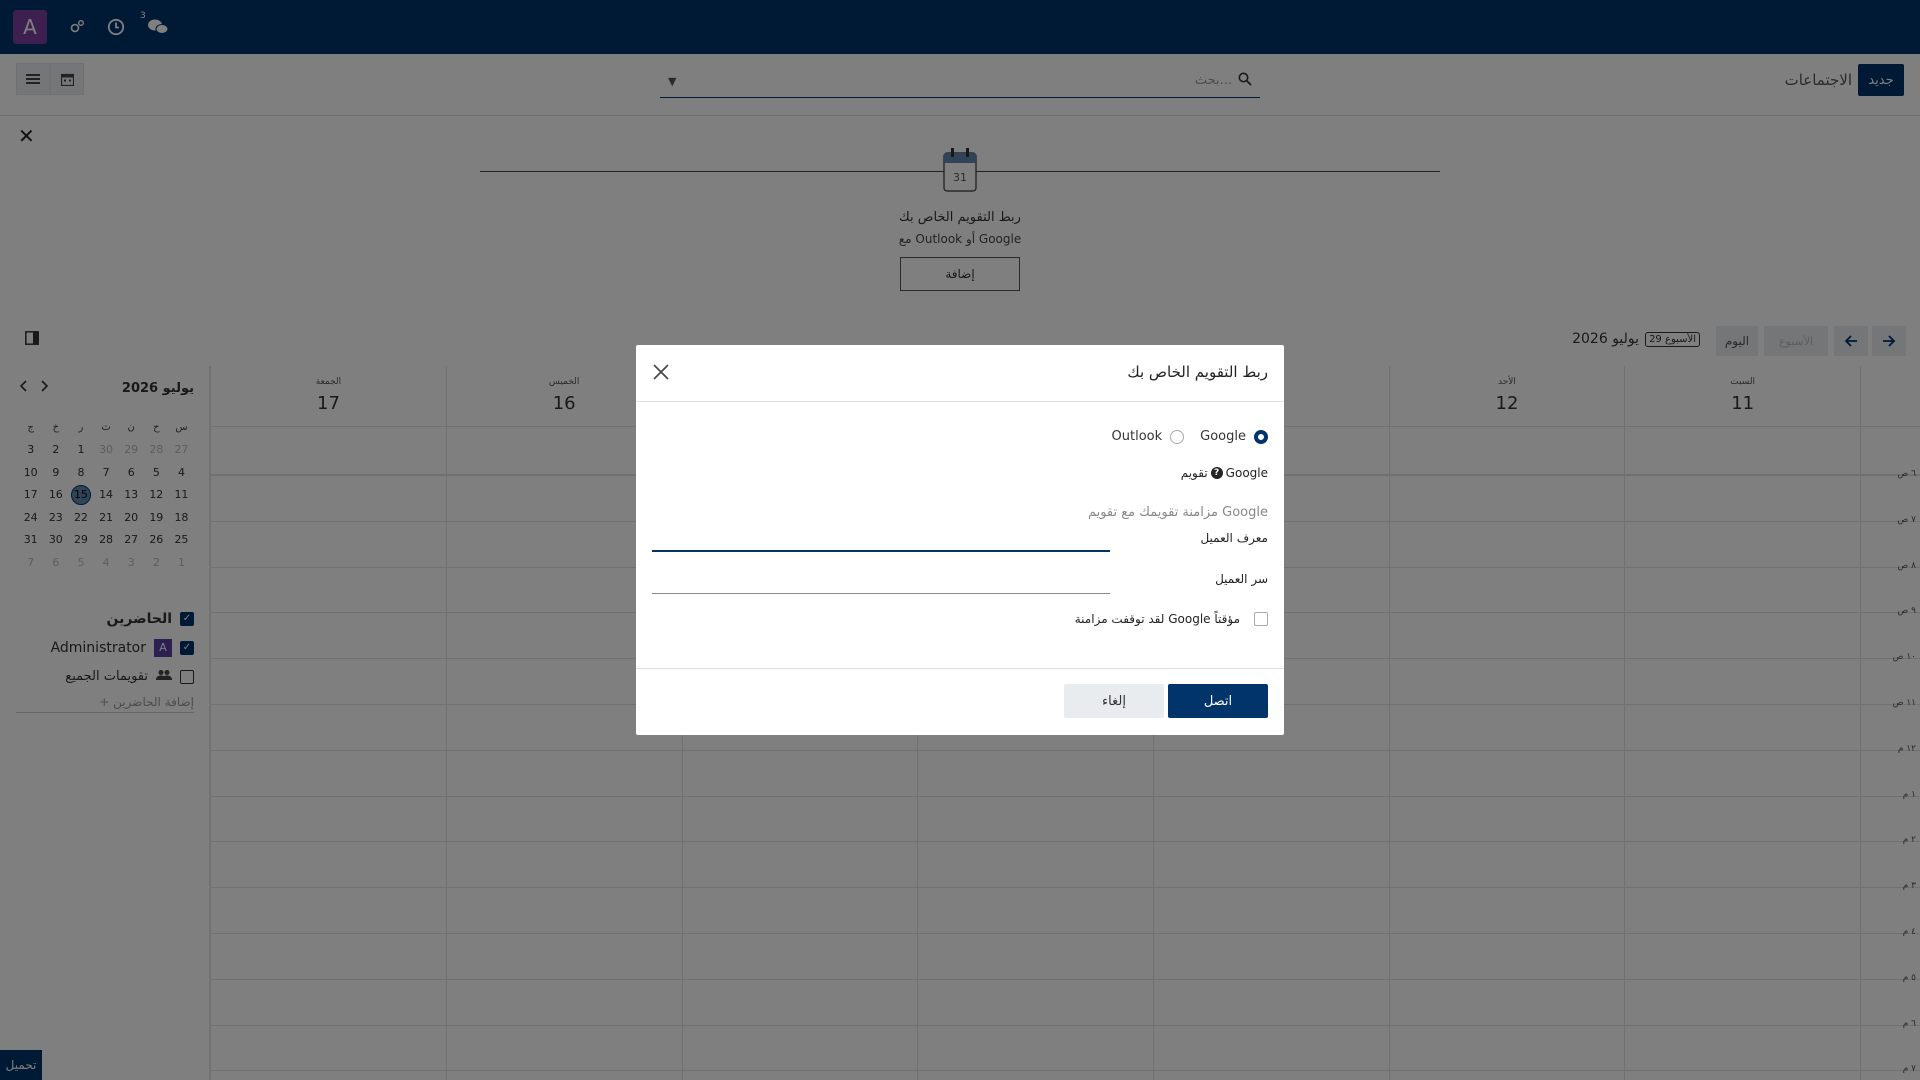 Image resolution: width=1920 pixels, height=1080 pixels. I want to click on sync-paused-label: لقد توقفت مزامنة Google مؤقتاً, so click(1157, 619).